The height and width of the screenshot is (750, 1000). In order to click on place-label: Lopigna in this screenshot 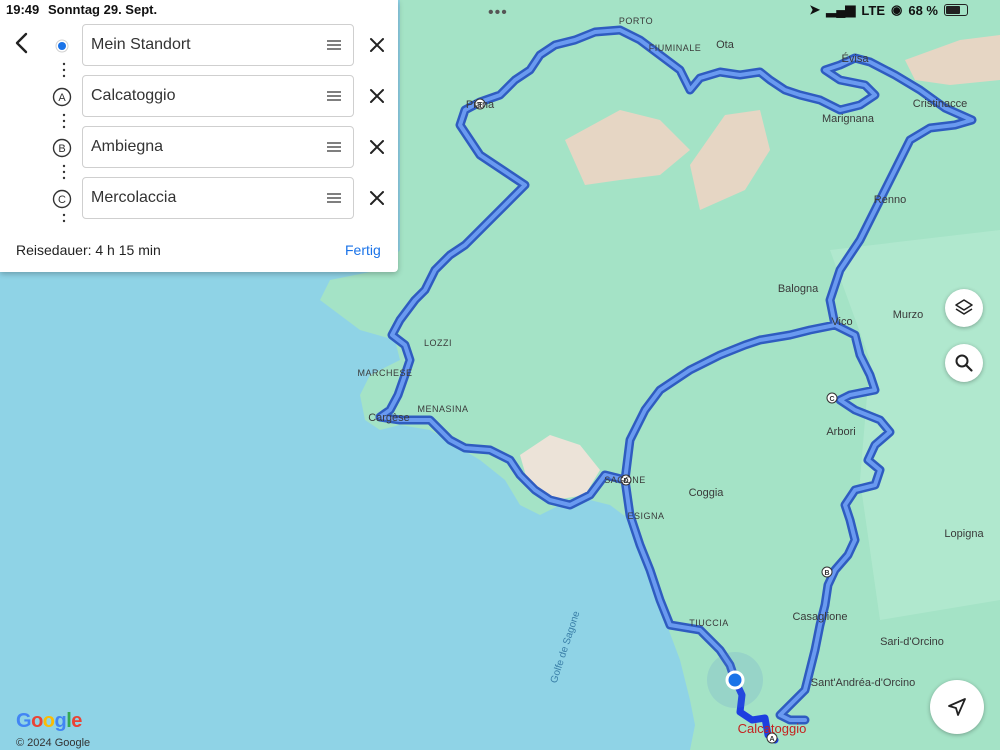, I will do `click(964, 534)`.